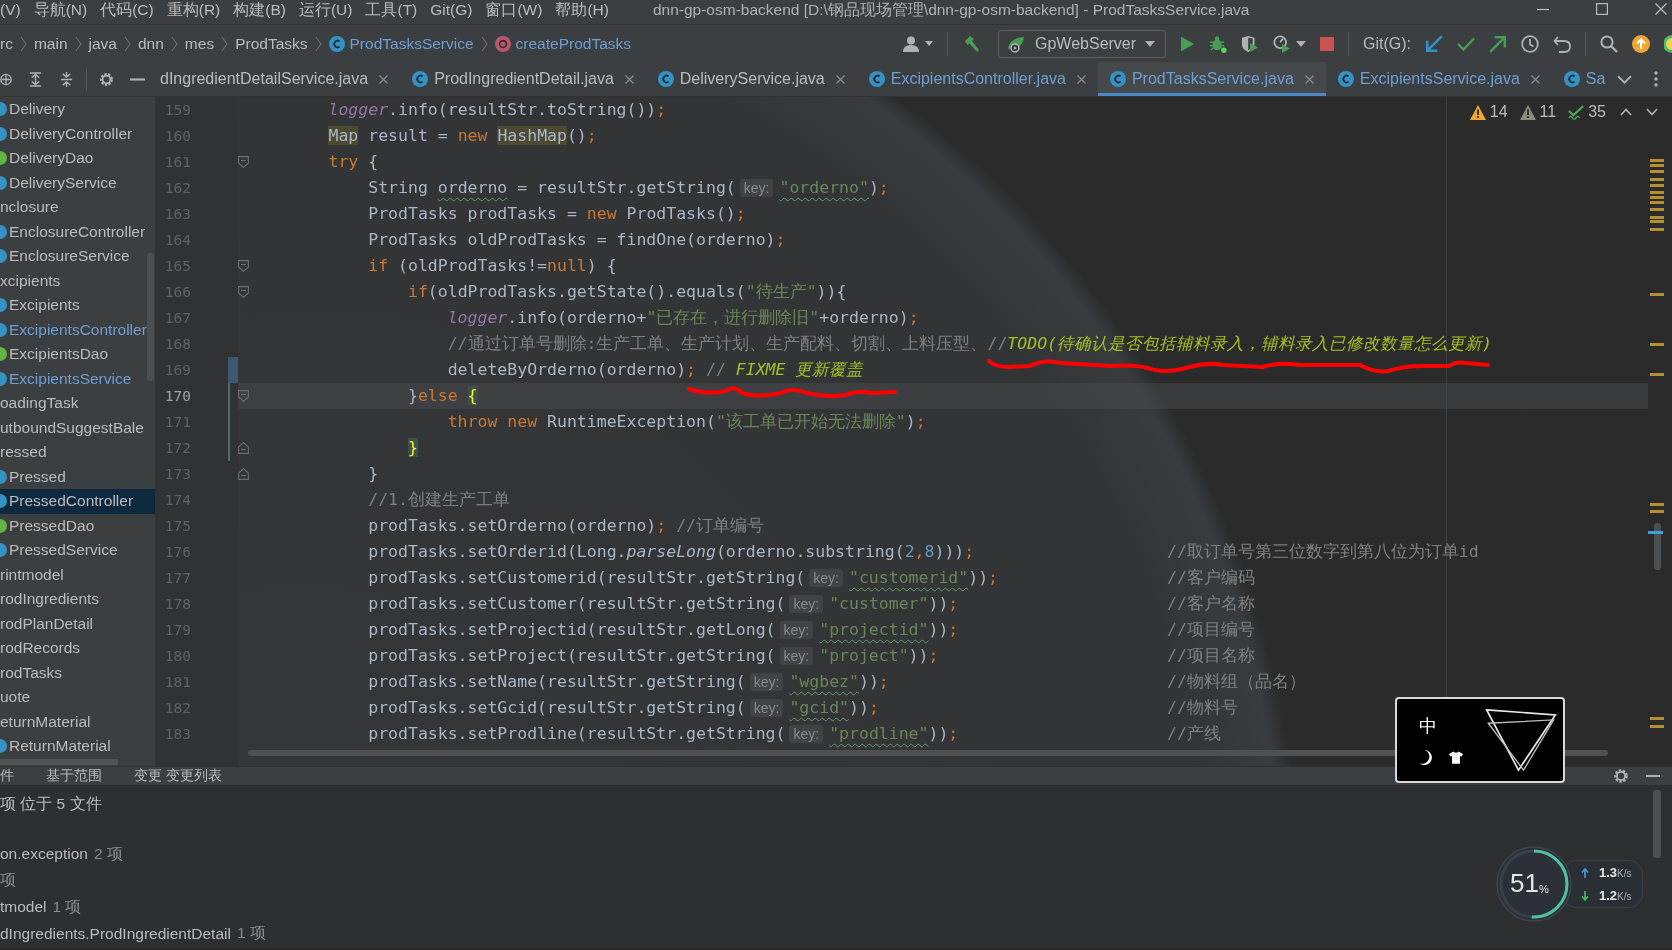 This screenshot has height=950, width=1672. What do you see at coordinates (77, 550) in the screenshot?
I see `tree-item: PressedService` at bounding box center [77, 550].